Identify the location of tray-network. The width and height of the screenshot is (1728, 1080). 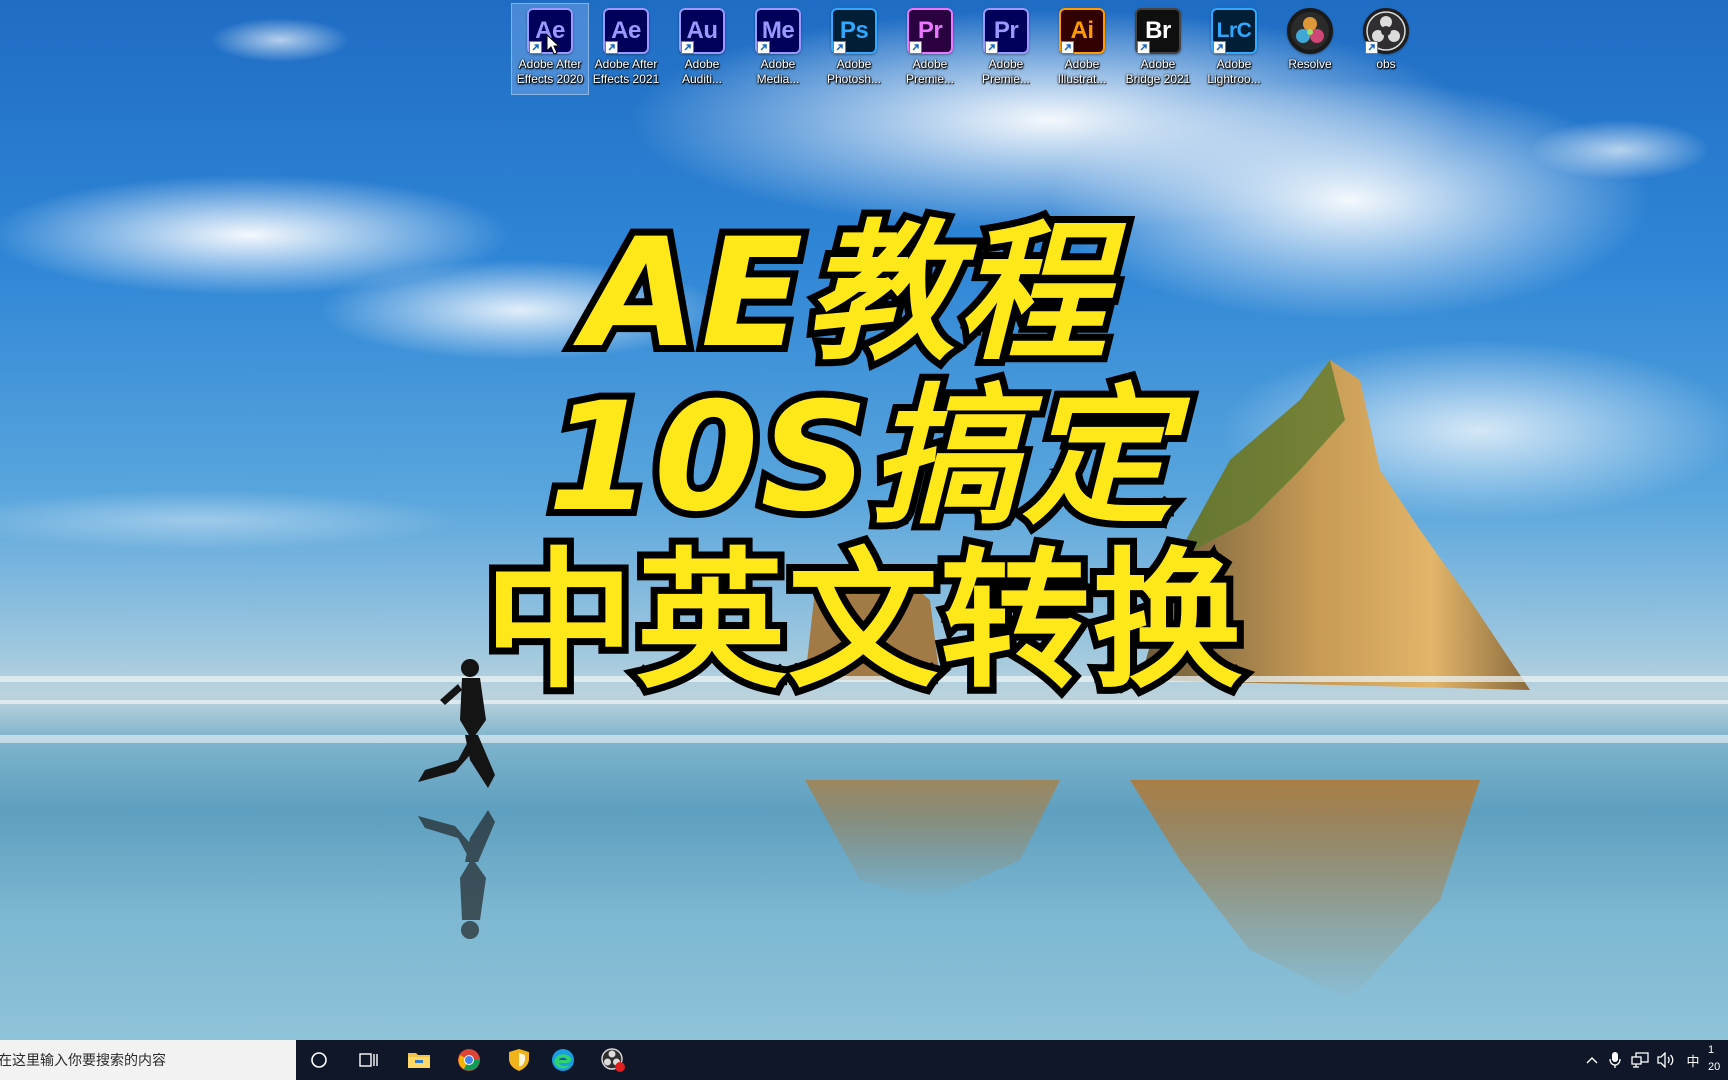
(1640, 1060).